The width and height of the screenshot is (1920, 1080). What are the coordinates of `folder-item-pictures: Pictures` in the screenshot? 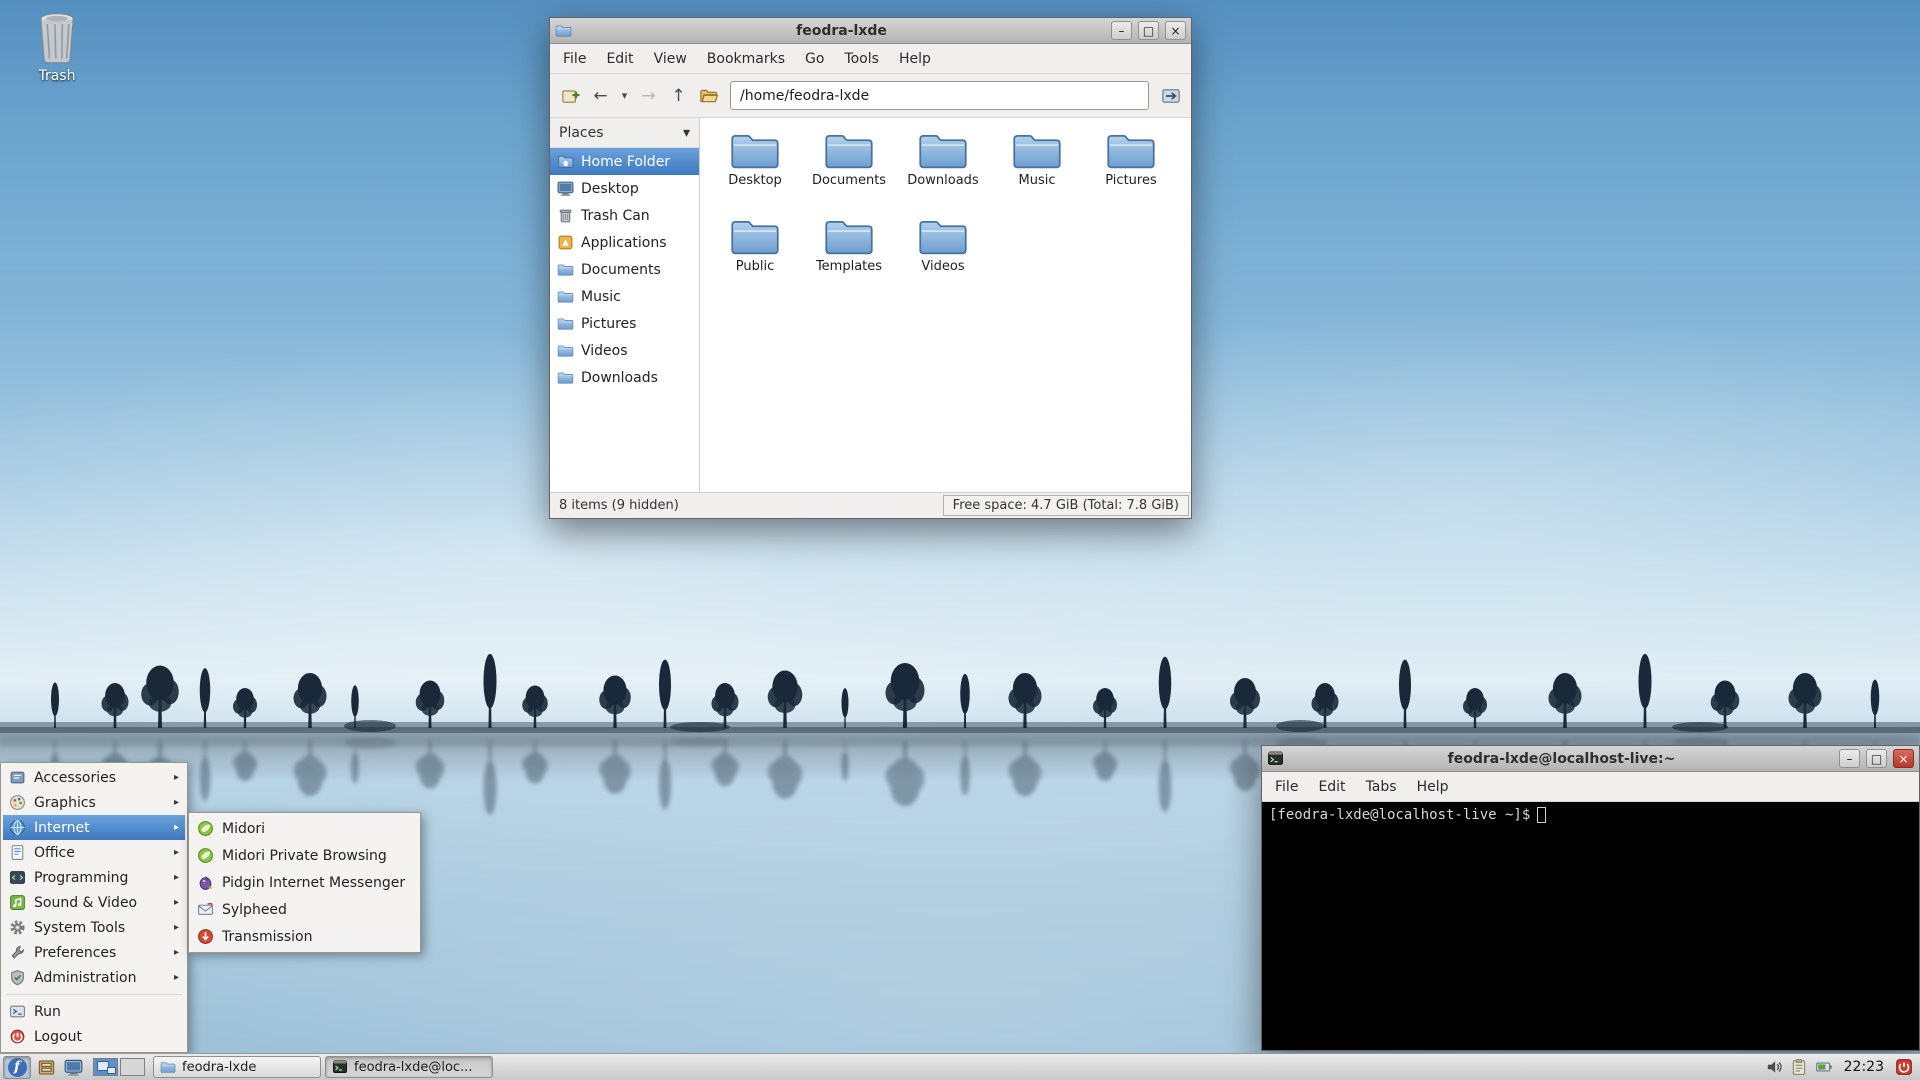 It's located at (1131, 169).